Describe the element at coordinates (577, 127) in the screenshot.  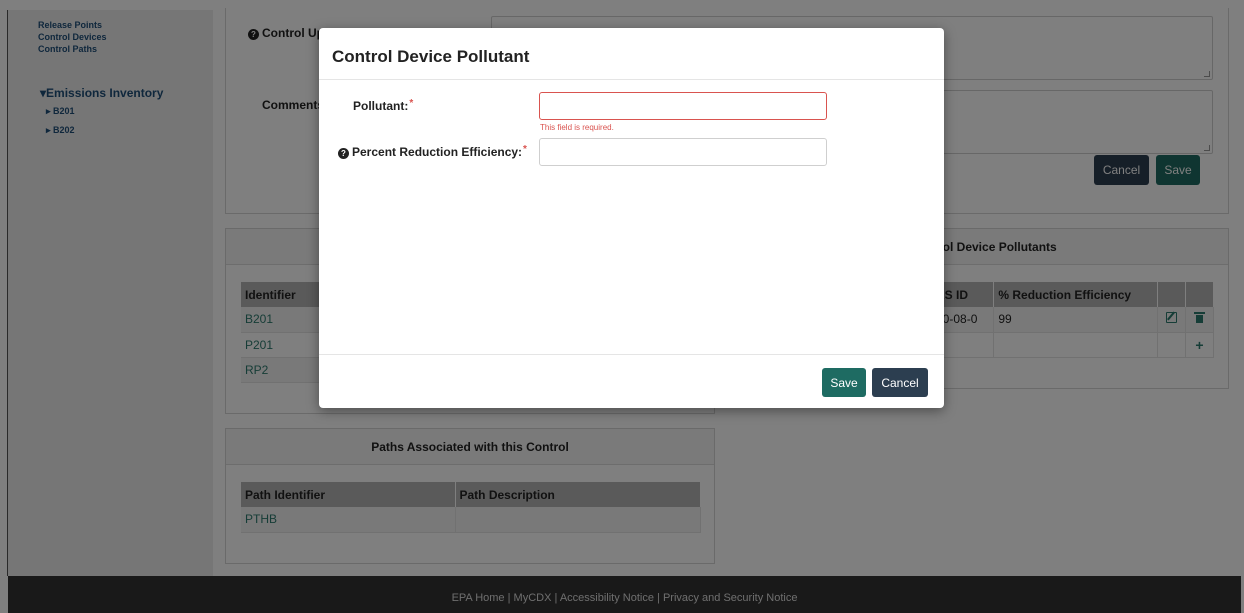
I see `pollutant-error: This field is required.` at that location.